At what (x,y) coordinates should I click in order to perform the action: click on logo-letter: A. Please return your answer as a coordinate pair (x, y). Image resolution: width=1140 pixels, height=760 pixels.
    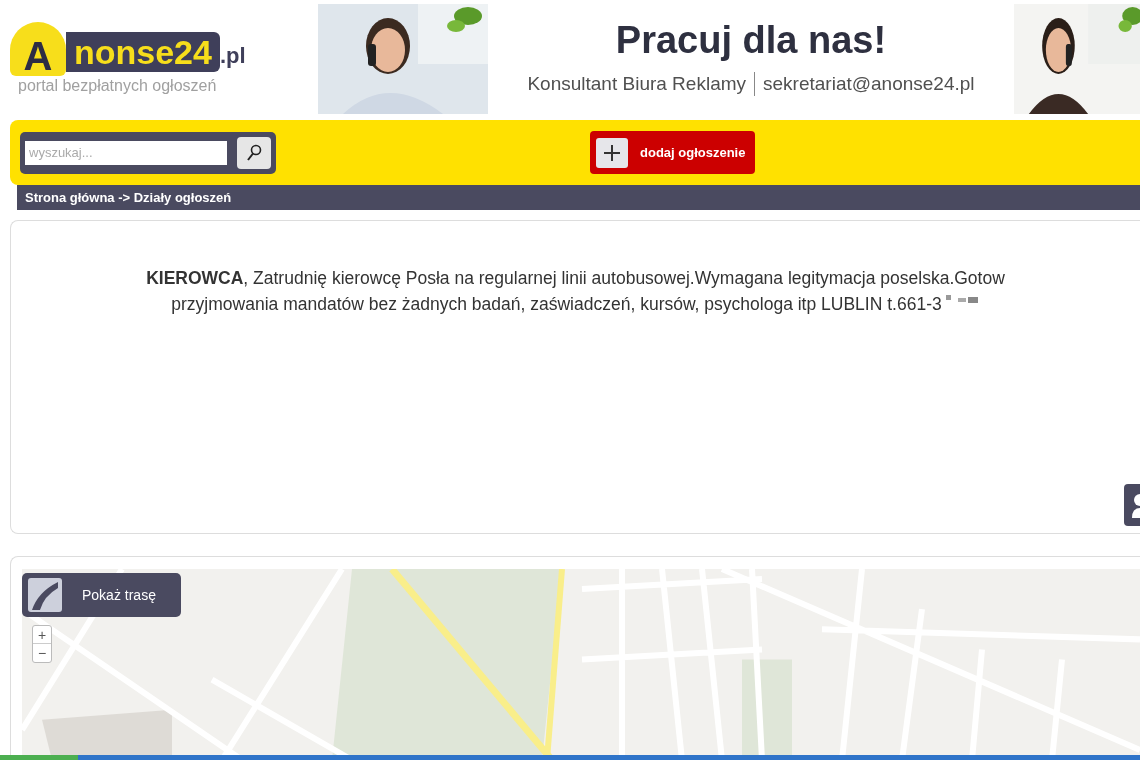
    Looking at the image, I should click on (38, 56).